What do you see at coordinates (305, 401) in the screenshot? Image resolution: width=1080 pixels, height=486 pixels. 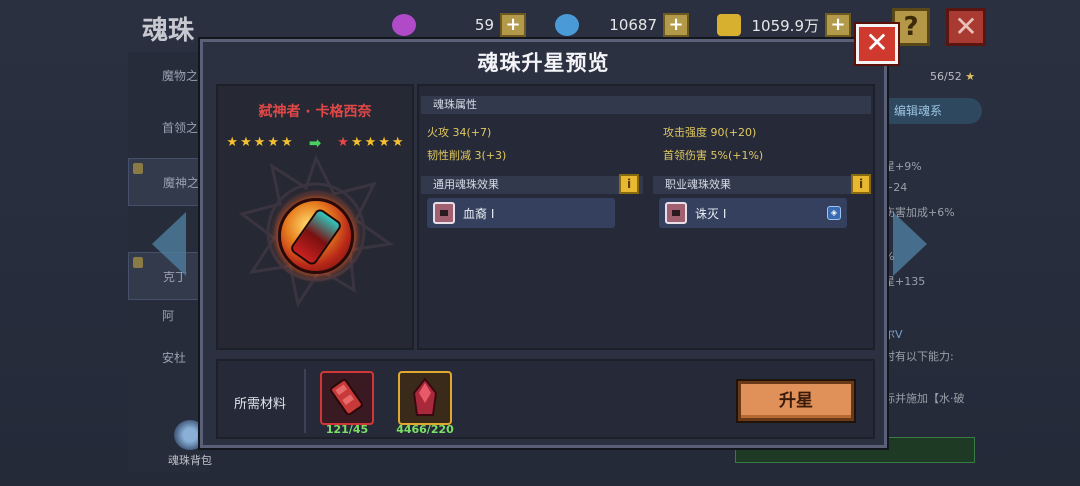 I see `divider` at bounding box center [305, 401].